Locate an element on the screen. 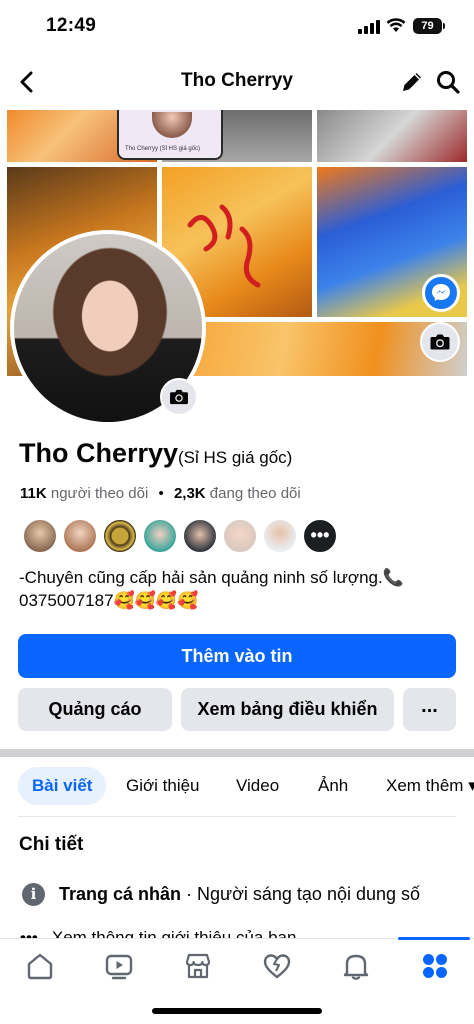  edit-cover-button is located at coordinates (440, 342).